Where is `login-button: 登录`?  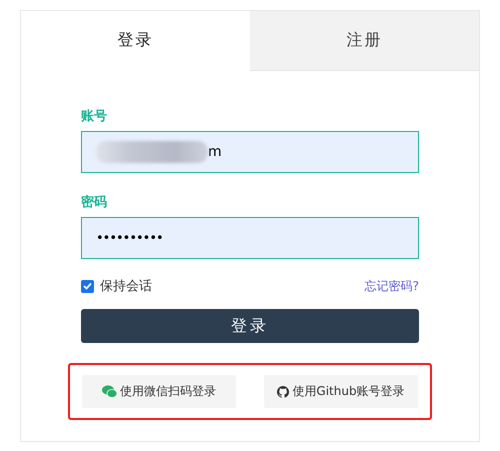 login-button: 登录 is located at coordinates (250, 326).